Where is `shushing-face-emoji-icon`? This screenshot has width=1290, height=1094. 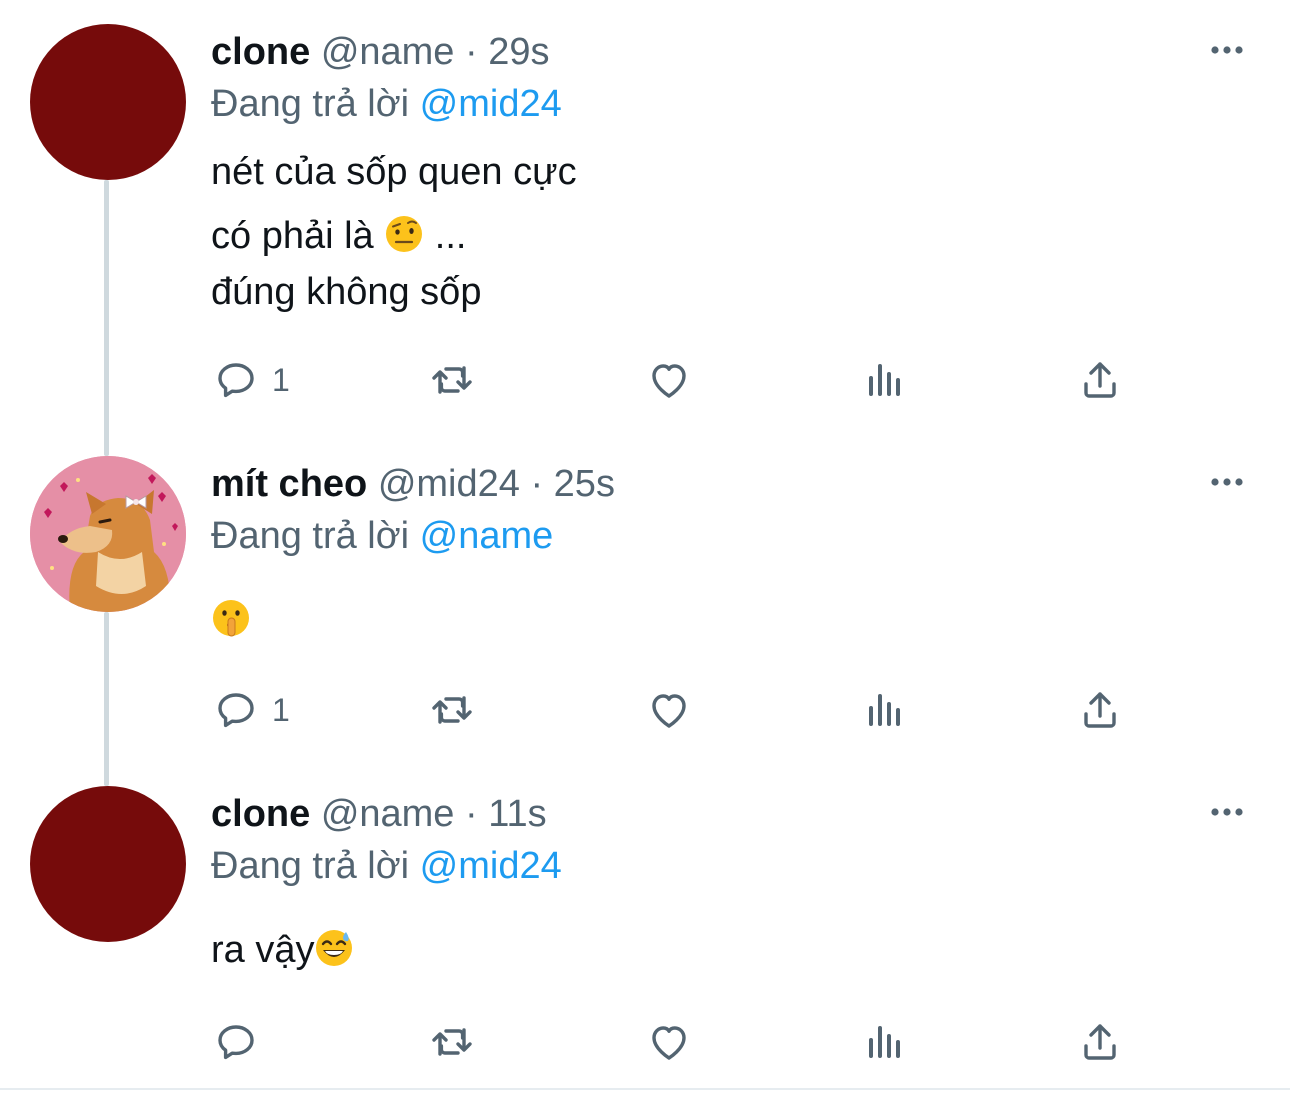 shushing-face-emoji-icon is located at coordinates (231, 618).